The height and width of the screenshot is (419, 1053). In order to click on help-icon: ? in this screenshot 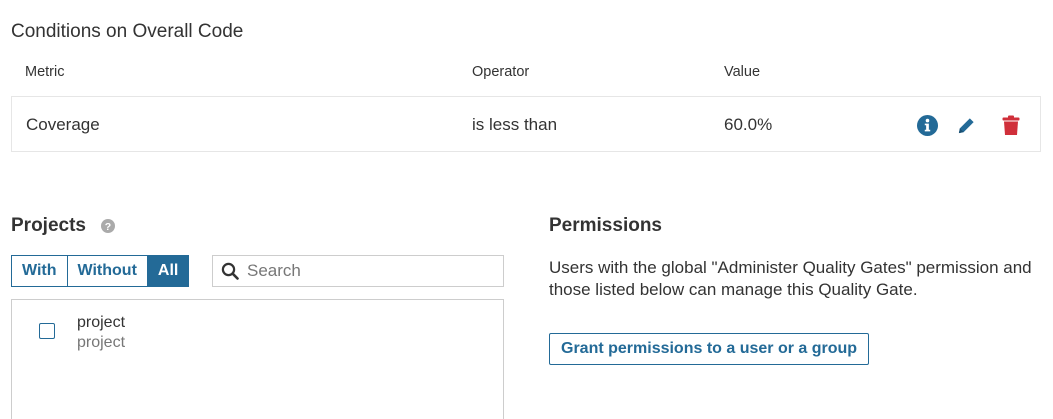, I will do `click(108, 226)`.